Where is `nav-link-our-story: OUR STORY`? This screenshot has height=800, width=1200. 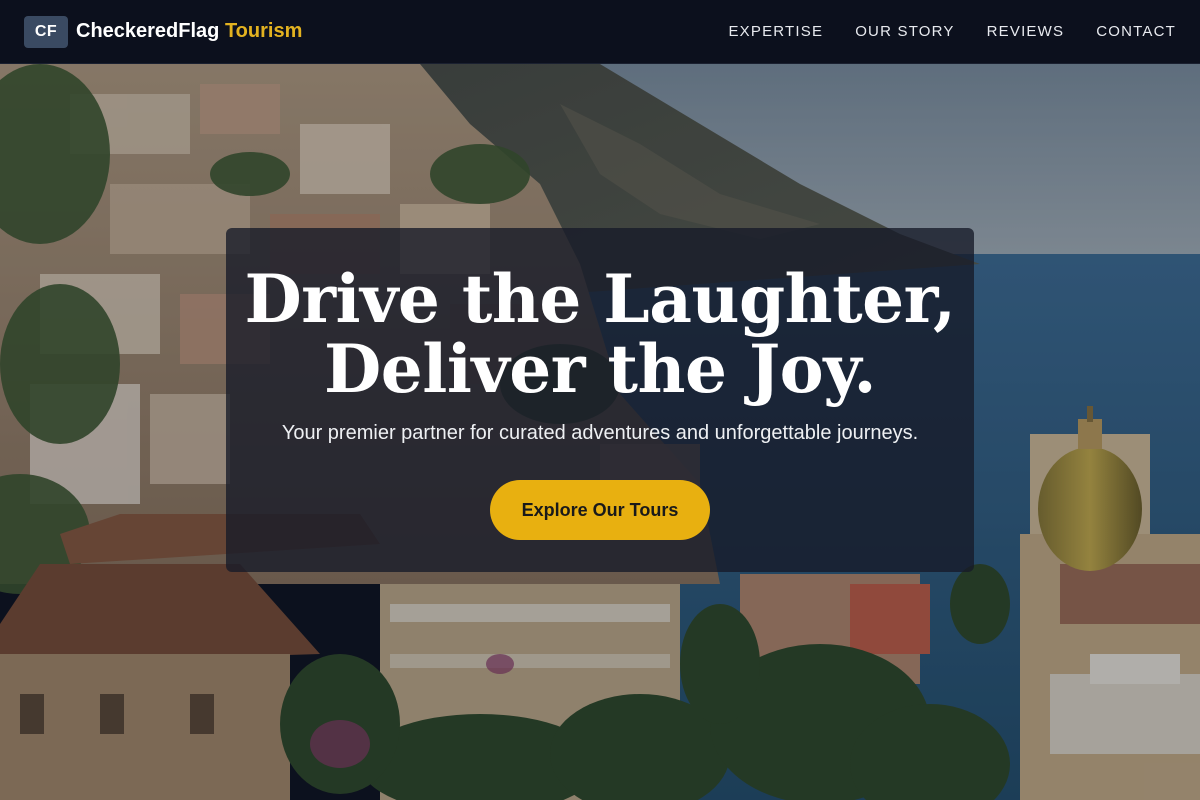 nav-link-our-story: OUR STORY is located at coordinates (904, 31).